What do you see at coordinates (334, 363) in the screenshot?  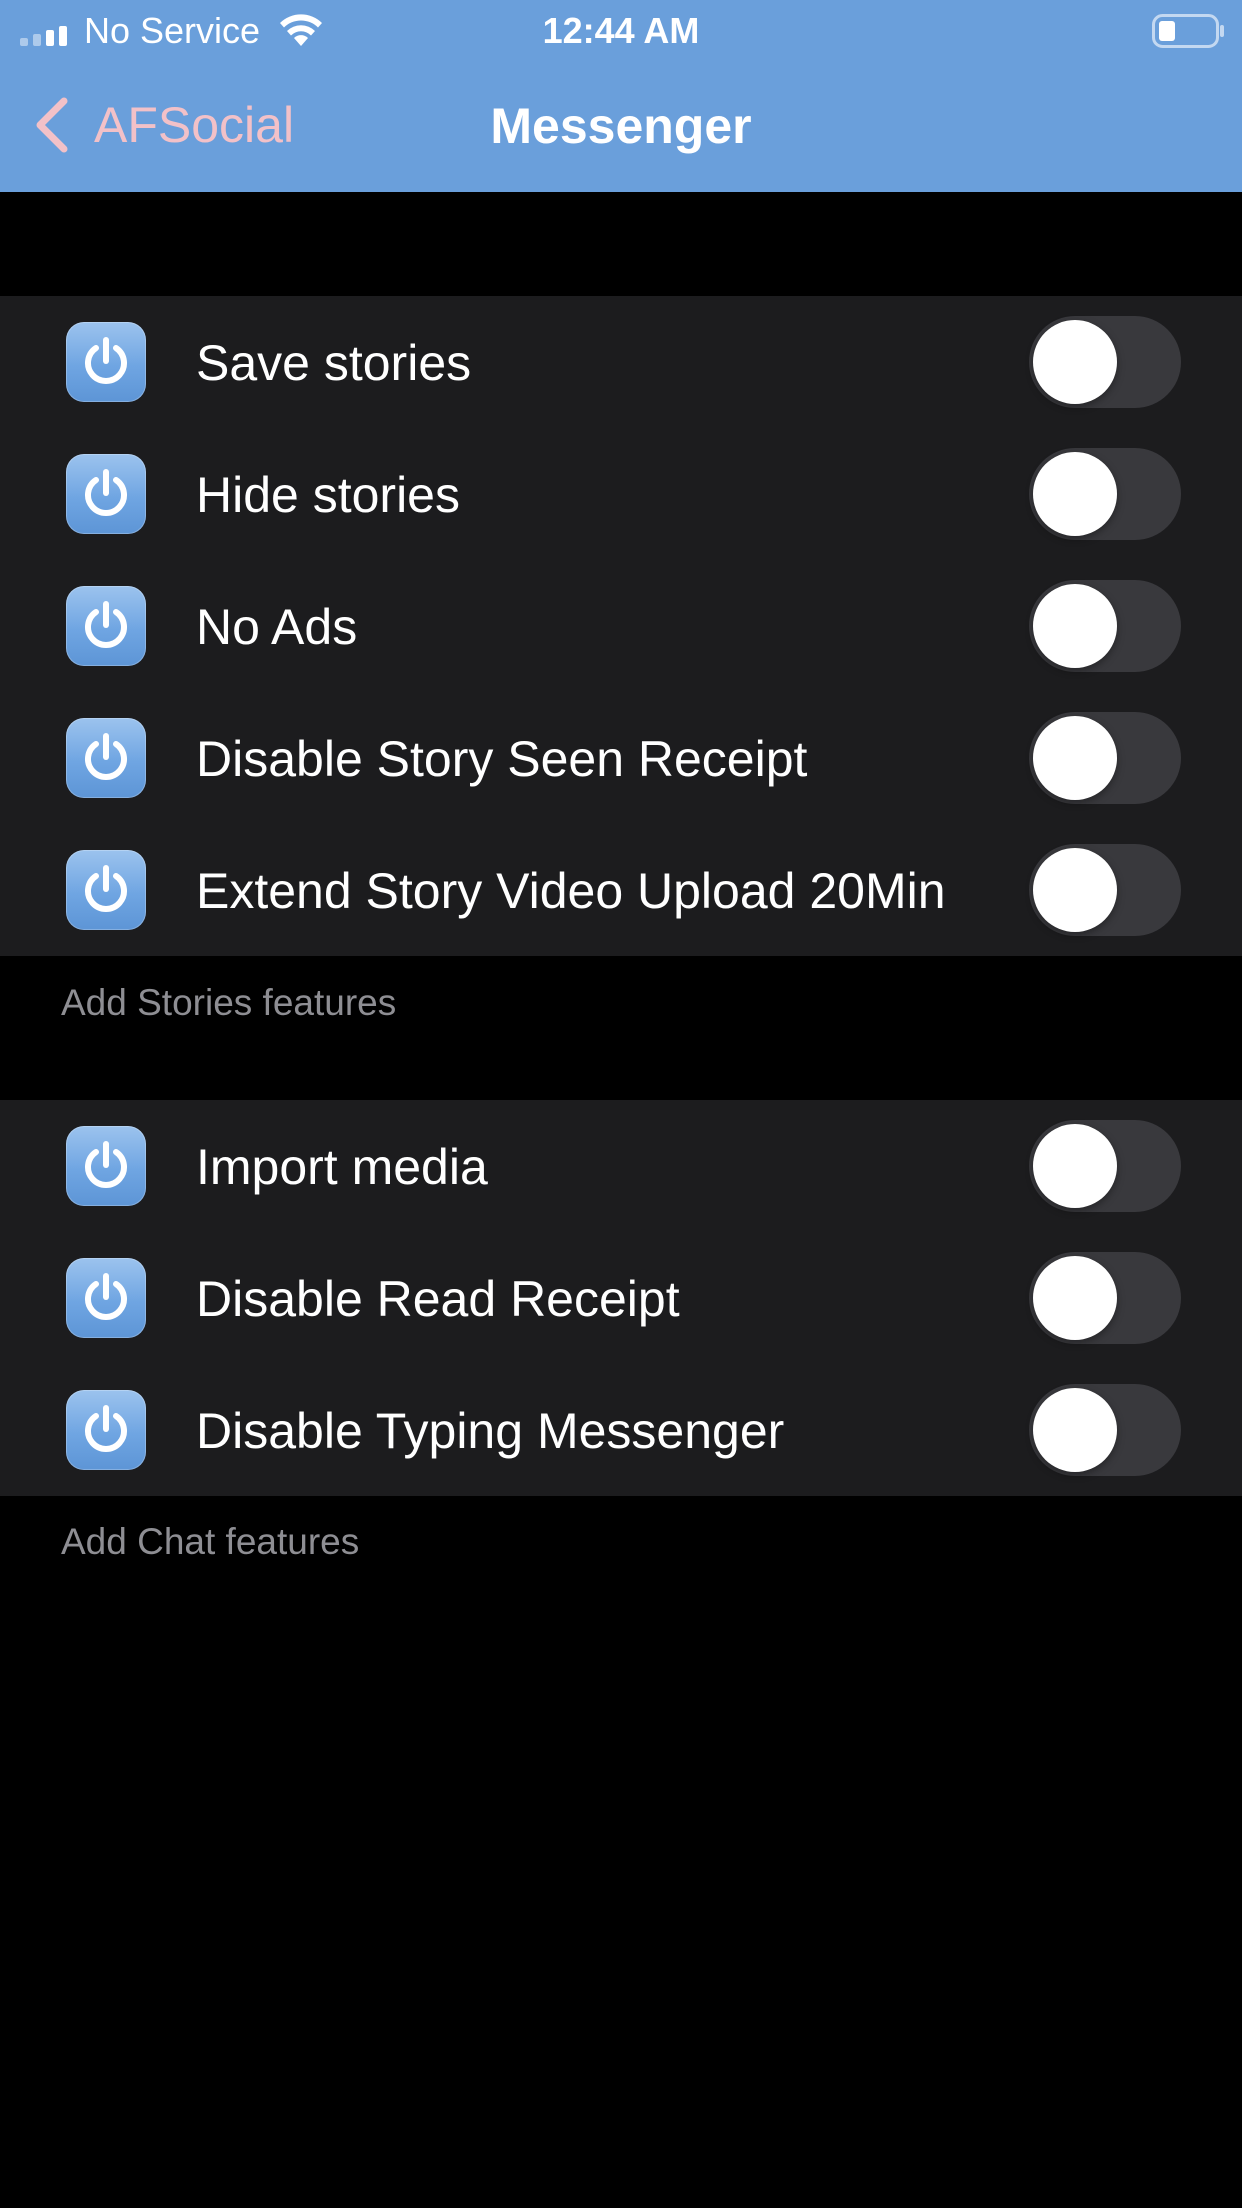 I see `setting-label: Save stories` at bounding box center [334, 363].